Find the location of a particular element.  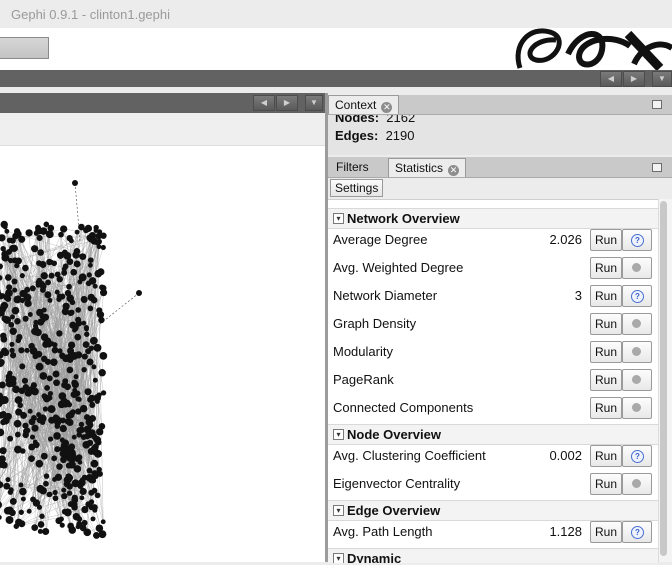

nodes-value: 2162 is located at coordinates (400, 120).